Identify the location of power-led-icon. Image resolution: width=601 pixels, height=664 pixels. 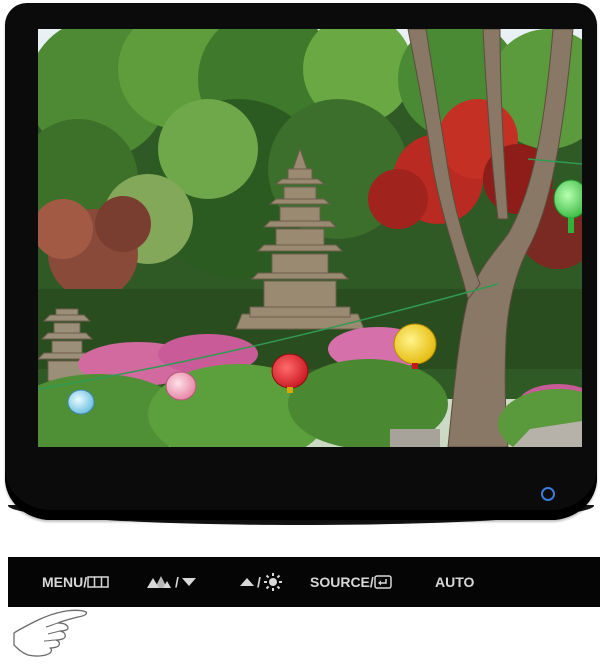
(548, 494).